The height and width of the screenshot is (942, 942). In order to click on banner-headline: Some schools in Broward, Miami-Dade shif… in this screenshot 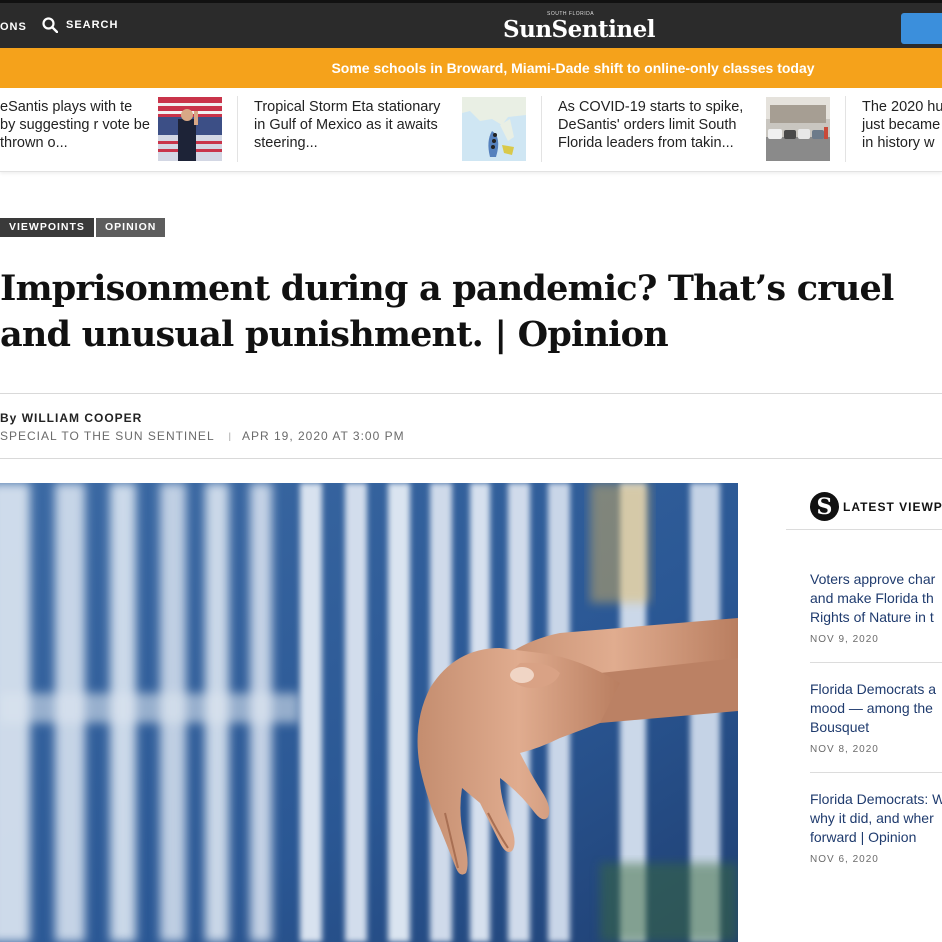, I will do `click(572, 68)`.